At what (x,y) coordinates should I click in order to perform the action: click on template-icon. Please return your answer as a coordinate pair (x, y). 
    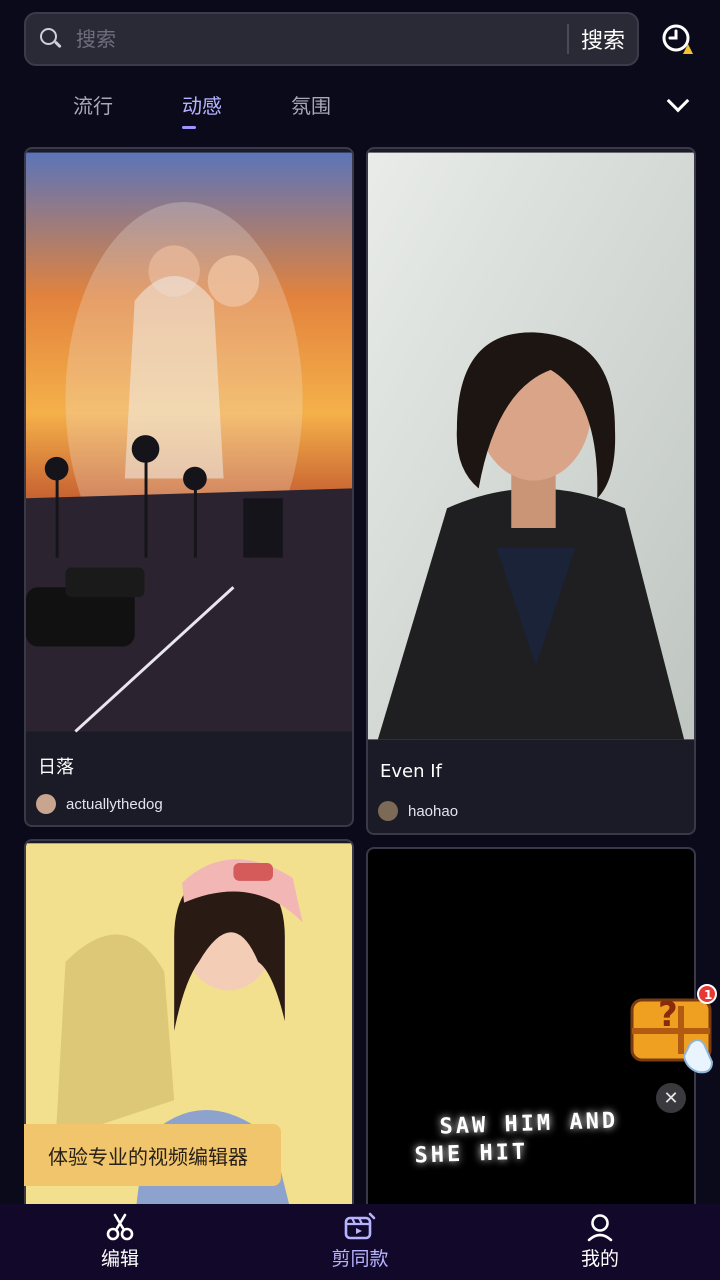
    Looking at the image, I should click on (360, 1226).